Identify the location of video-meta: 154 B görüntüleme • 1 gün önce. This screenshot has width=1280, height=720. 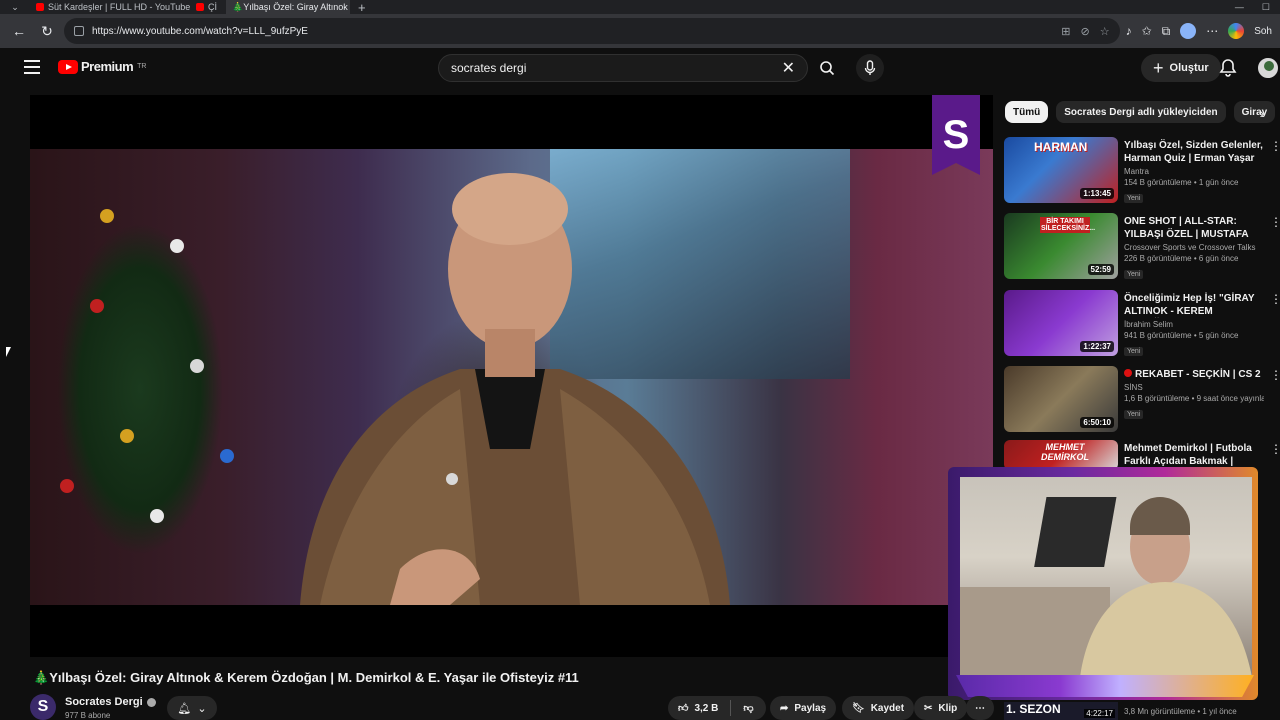
(1181, 182).